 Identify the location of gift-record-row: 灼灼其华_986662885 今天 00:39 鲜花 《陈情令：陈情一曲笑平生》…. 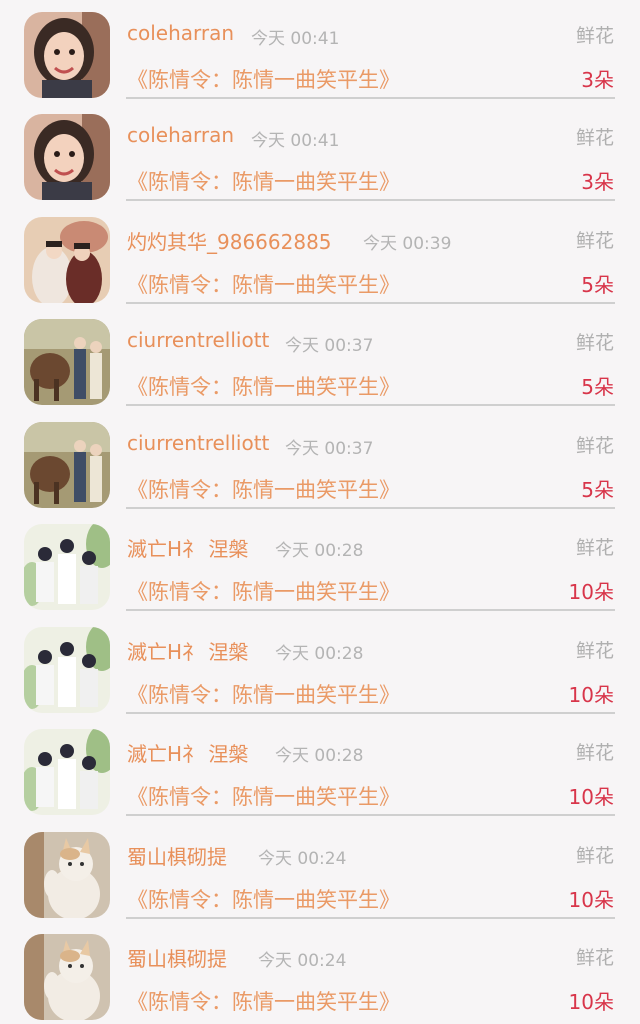
(320, 256).